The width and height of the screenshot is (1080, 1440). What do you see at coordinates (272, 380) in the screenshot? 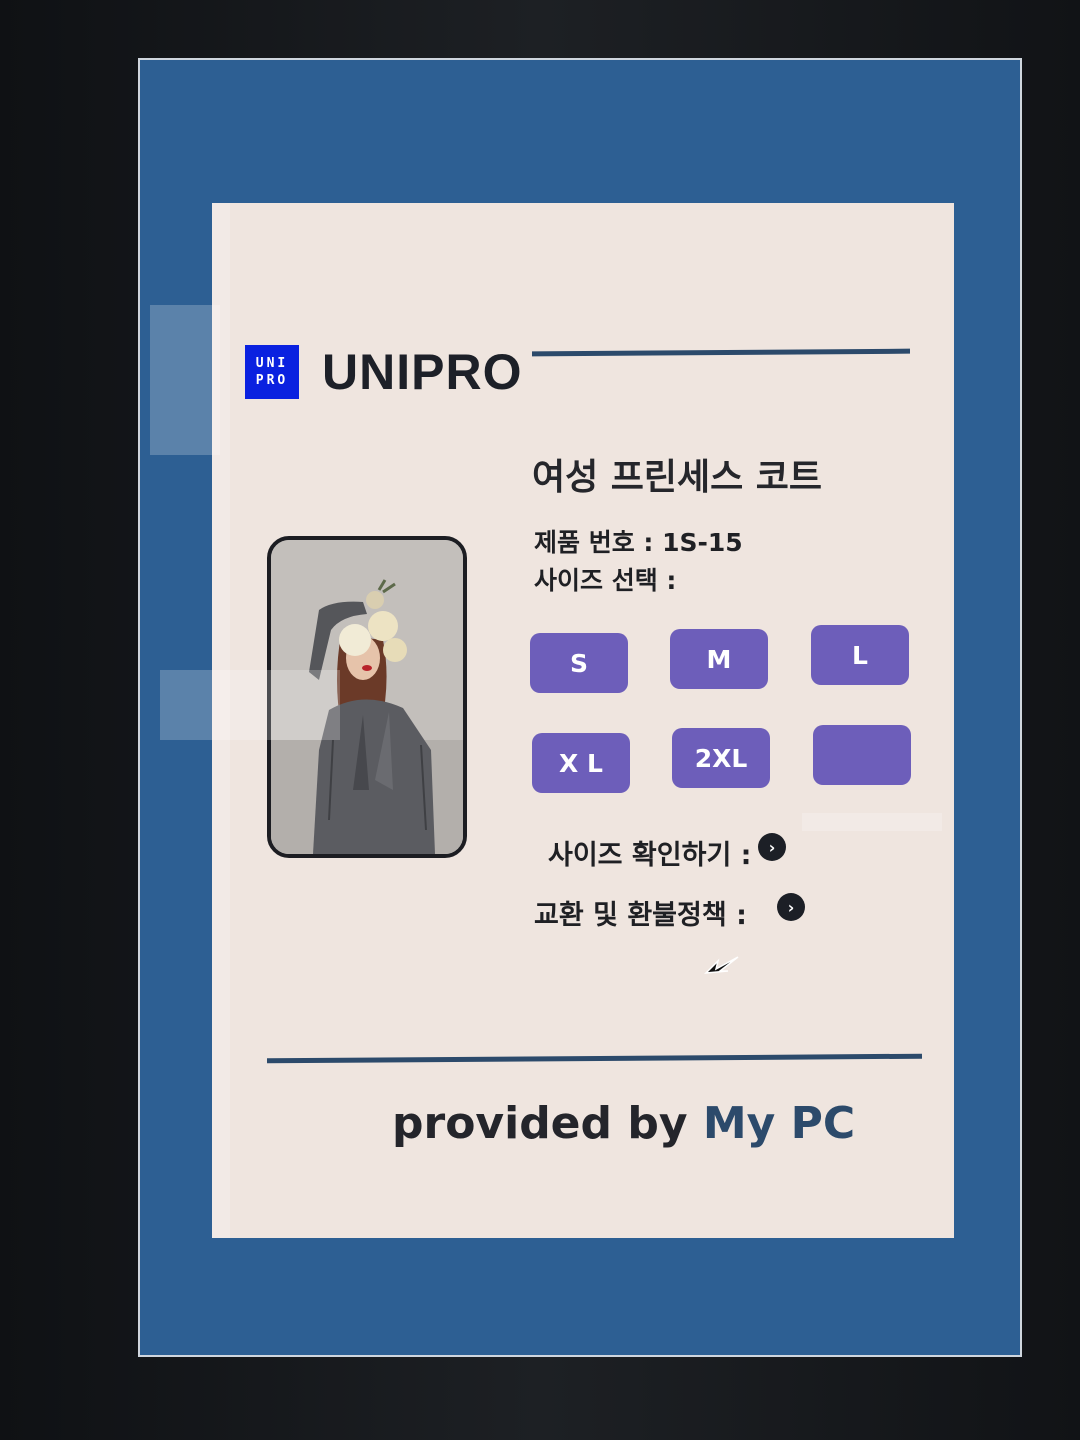
I see `brand-logo-line2: PRO` at bounding box center [272, 380].